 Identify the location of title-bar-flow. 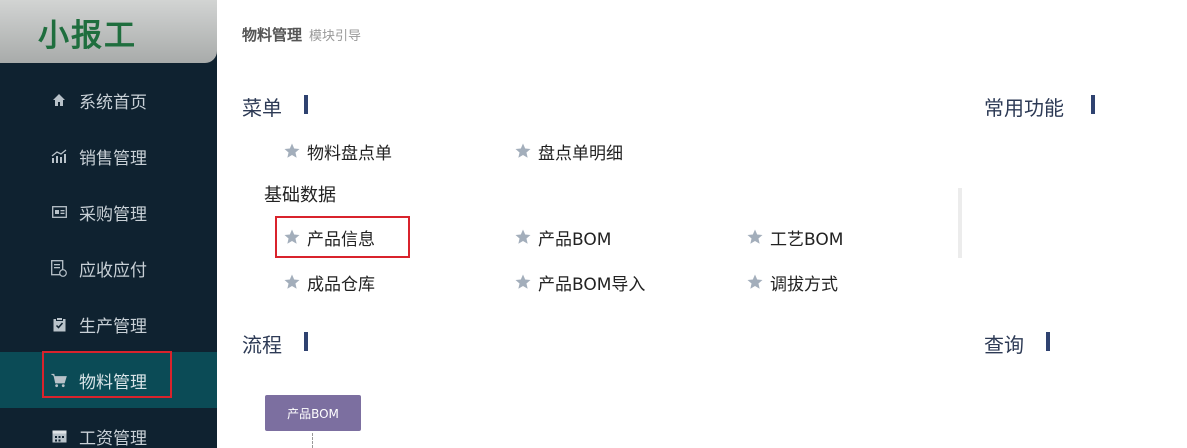
(306, 341).